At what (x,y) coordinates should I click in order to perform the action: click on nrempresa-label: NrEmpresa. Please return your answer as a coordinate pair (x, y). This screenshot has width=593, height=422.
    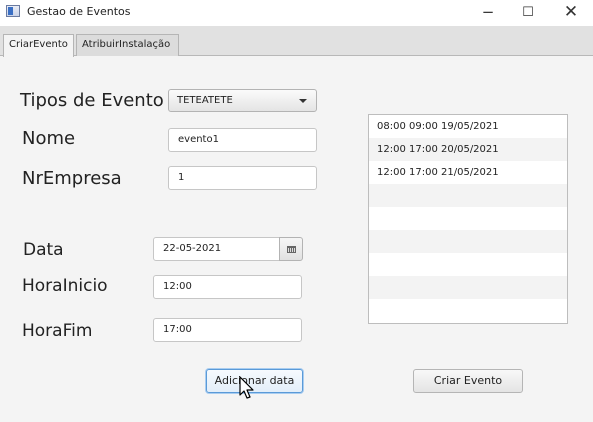
    Looking at the image, I should click on (72, 178).